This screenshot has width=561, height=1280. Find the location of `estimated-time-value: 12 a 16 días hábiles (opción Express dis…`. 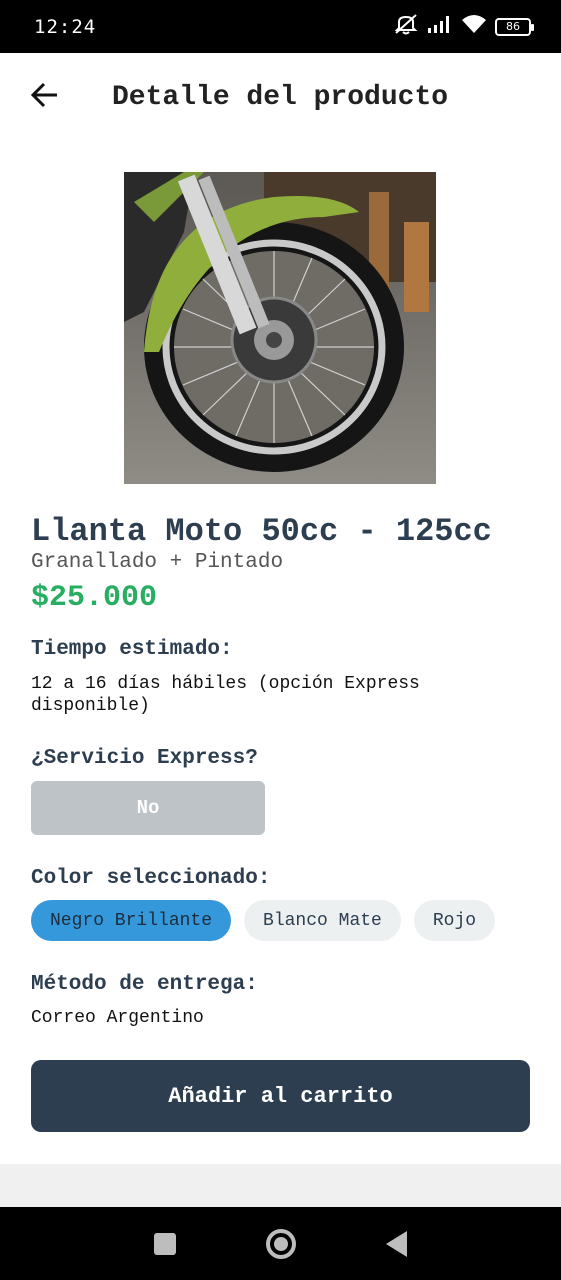

estimated-time-value: 12 a 16 días hábiles (opción Express dis… is located at coordinates (225, 695).